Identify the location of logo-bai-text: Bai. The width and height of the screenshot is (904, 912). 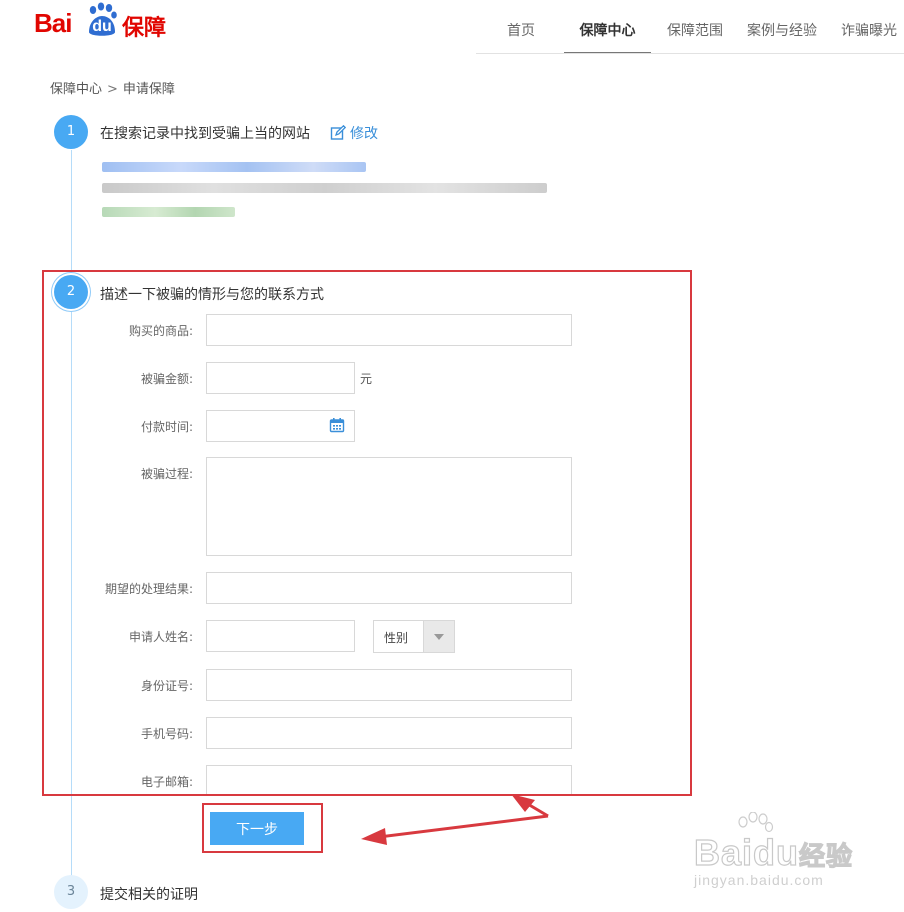
(53, 23).